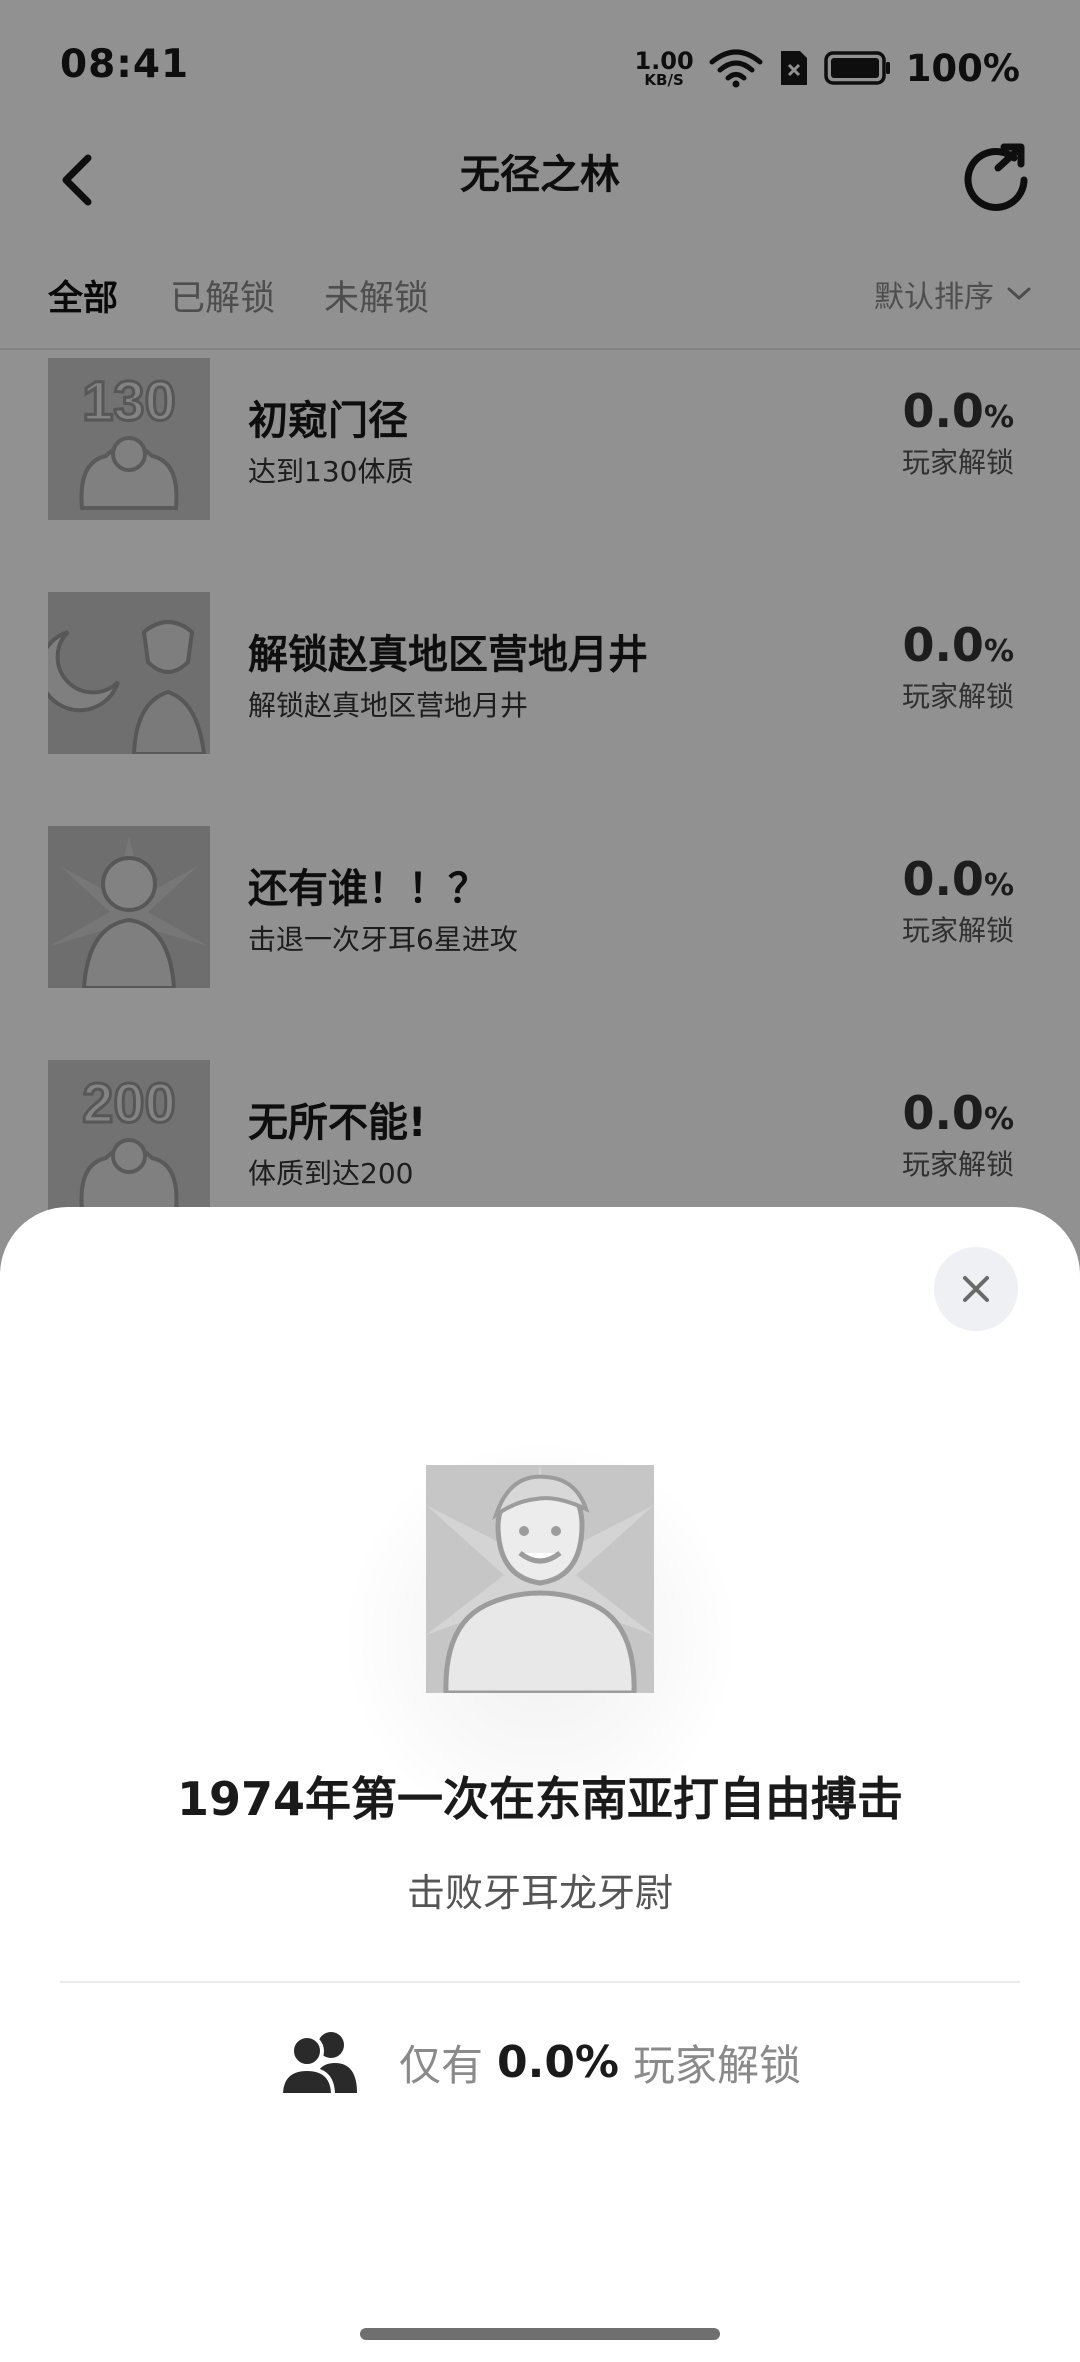 This screenshot has width=1080, height=2362. Describe the element at coordinates (540, 2334) in the screenshot. I see `home-indicator` at that location.